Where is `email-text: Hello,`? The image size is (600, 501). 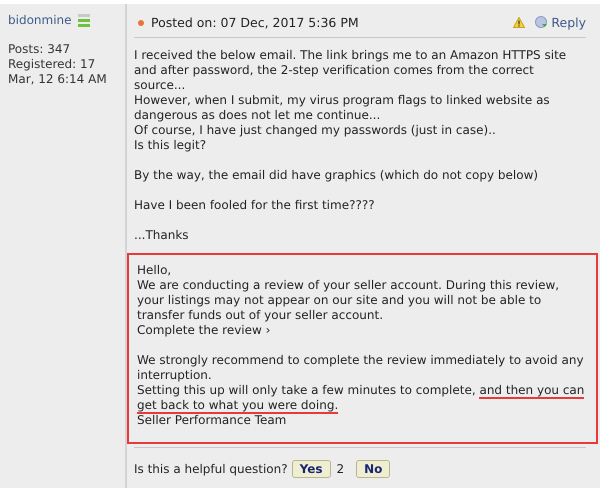
email-text: Hello, is located at coordinates (154, 270).